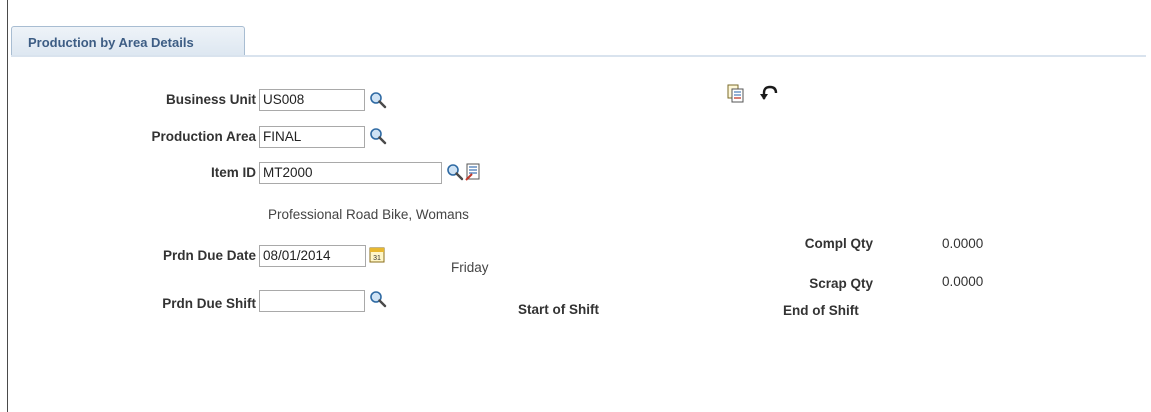  I want to click on compl-qty-label: Compl Qty, so click(838, 243).